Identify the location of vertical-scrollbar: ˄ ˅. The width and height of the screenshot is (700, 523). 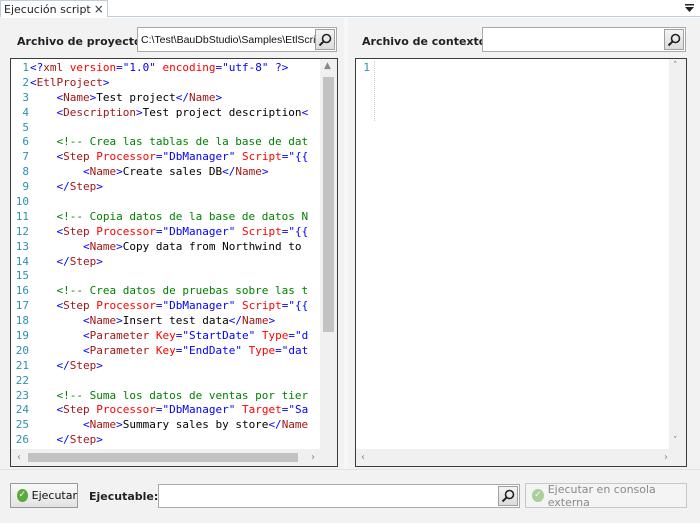
(677, 254).